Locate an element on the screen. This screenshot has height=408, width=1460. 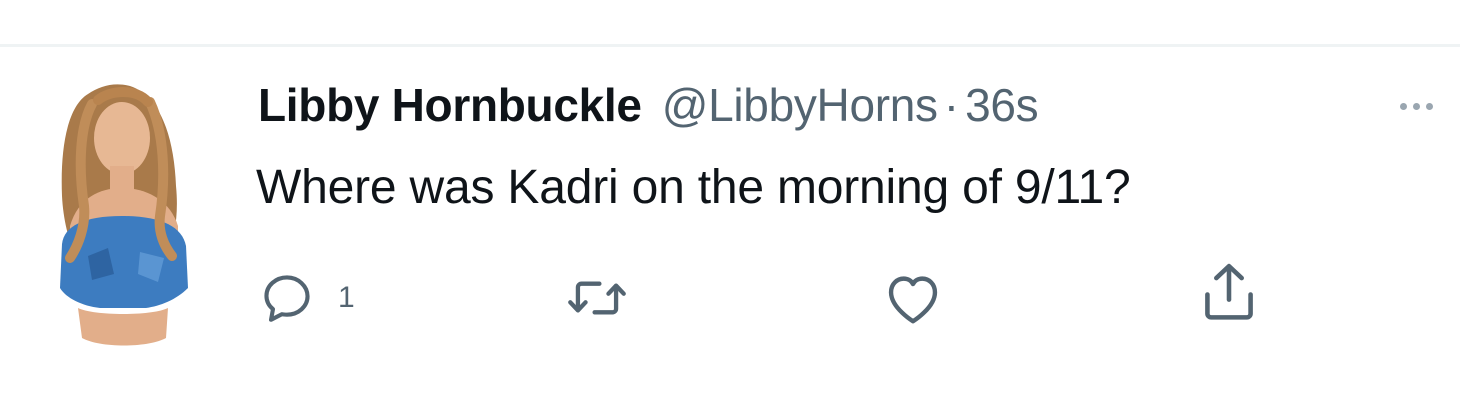
like-button is located at coordinates (913, 298).